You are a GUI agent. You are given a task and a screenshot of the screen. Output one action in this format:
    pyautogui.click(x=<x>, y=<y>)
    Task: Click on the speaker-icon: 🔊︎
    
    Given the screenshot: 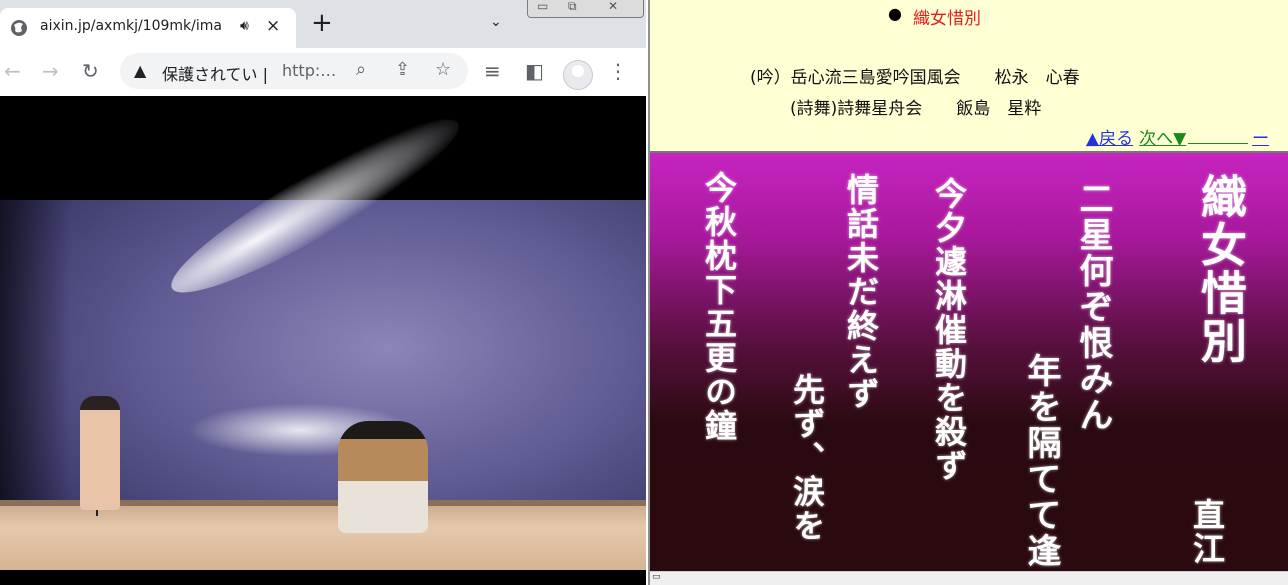 What is the action you would take?
    pyautogui.click(x=244, y=26)
    